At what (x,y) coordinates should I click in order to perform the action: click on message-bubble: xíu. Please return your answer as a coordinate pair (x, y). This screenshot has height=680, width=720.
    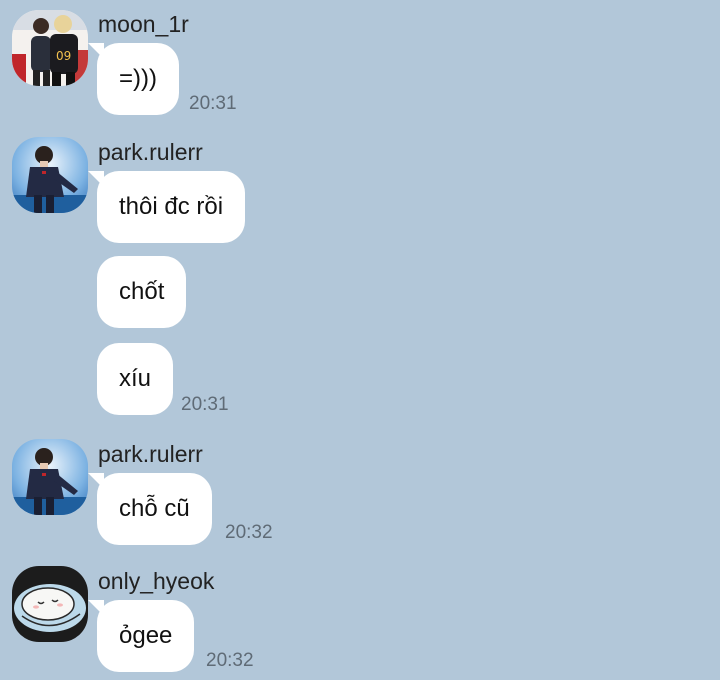
    Looking at the image, I should click on (135, 379).